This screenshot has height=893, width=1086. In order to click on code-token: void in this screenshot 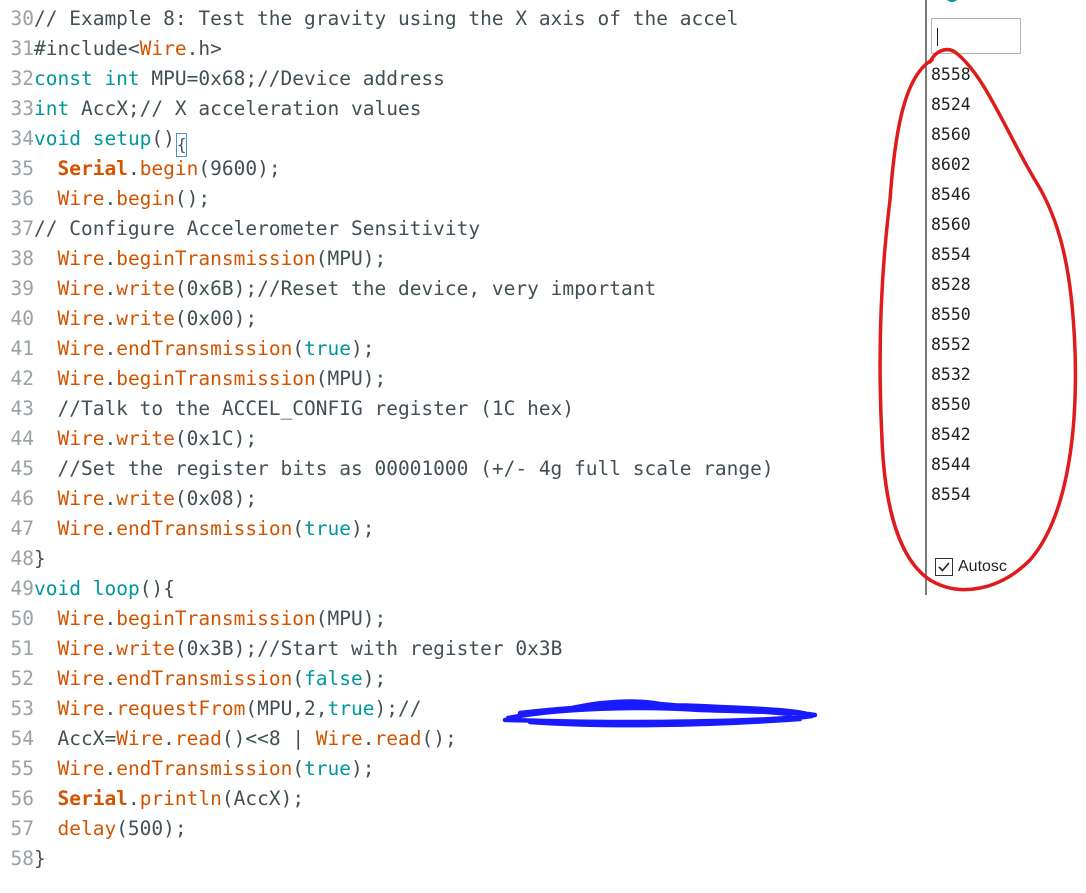, I will do `click(57, 138)`.